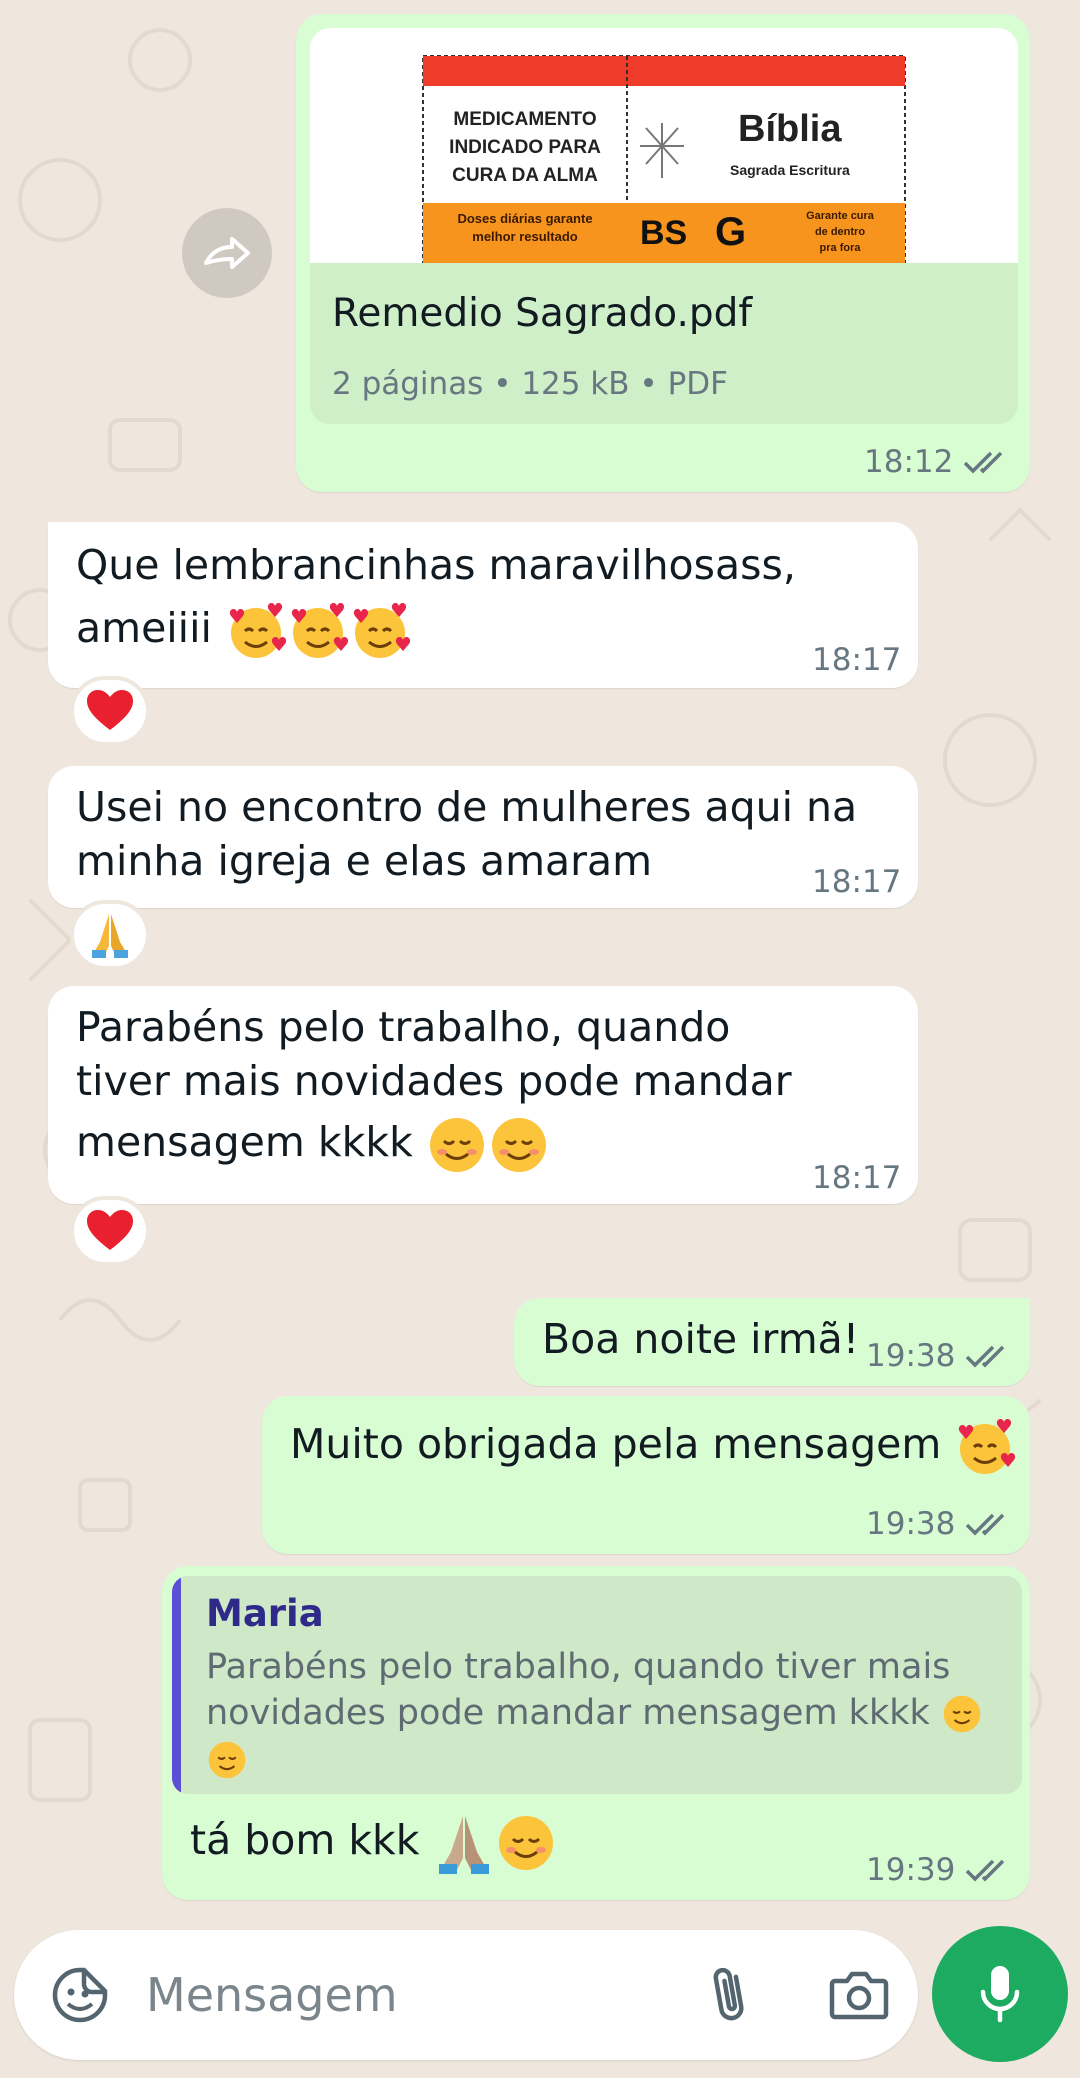 The height and width of the screenshot is (2078, 1080). What do you see at coordinates (840, 232) in the screenshot?
I see `preview-orange-right: Garante cura de dentro pra fora` at bounding box center [840, 232].